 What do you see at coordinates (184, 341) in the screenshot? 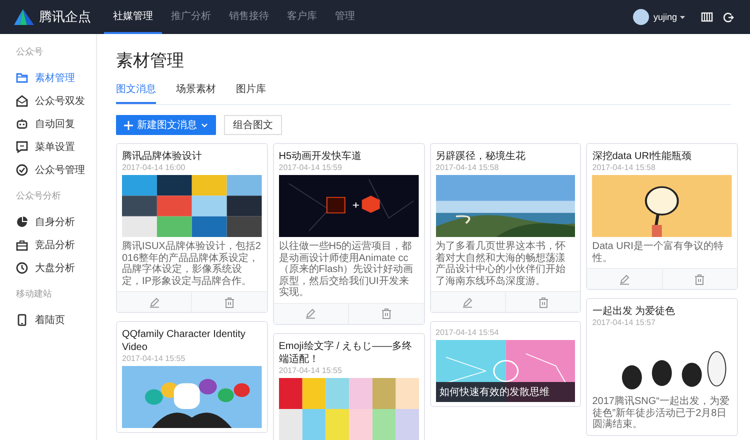
I see `card-title: QQfamily Character Identity Video` at bounding box center [184, 341].